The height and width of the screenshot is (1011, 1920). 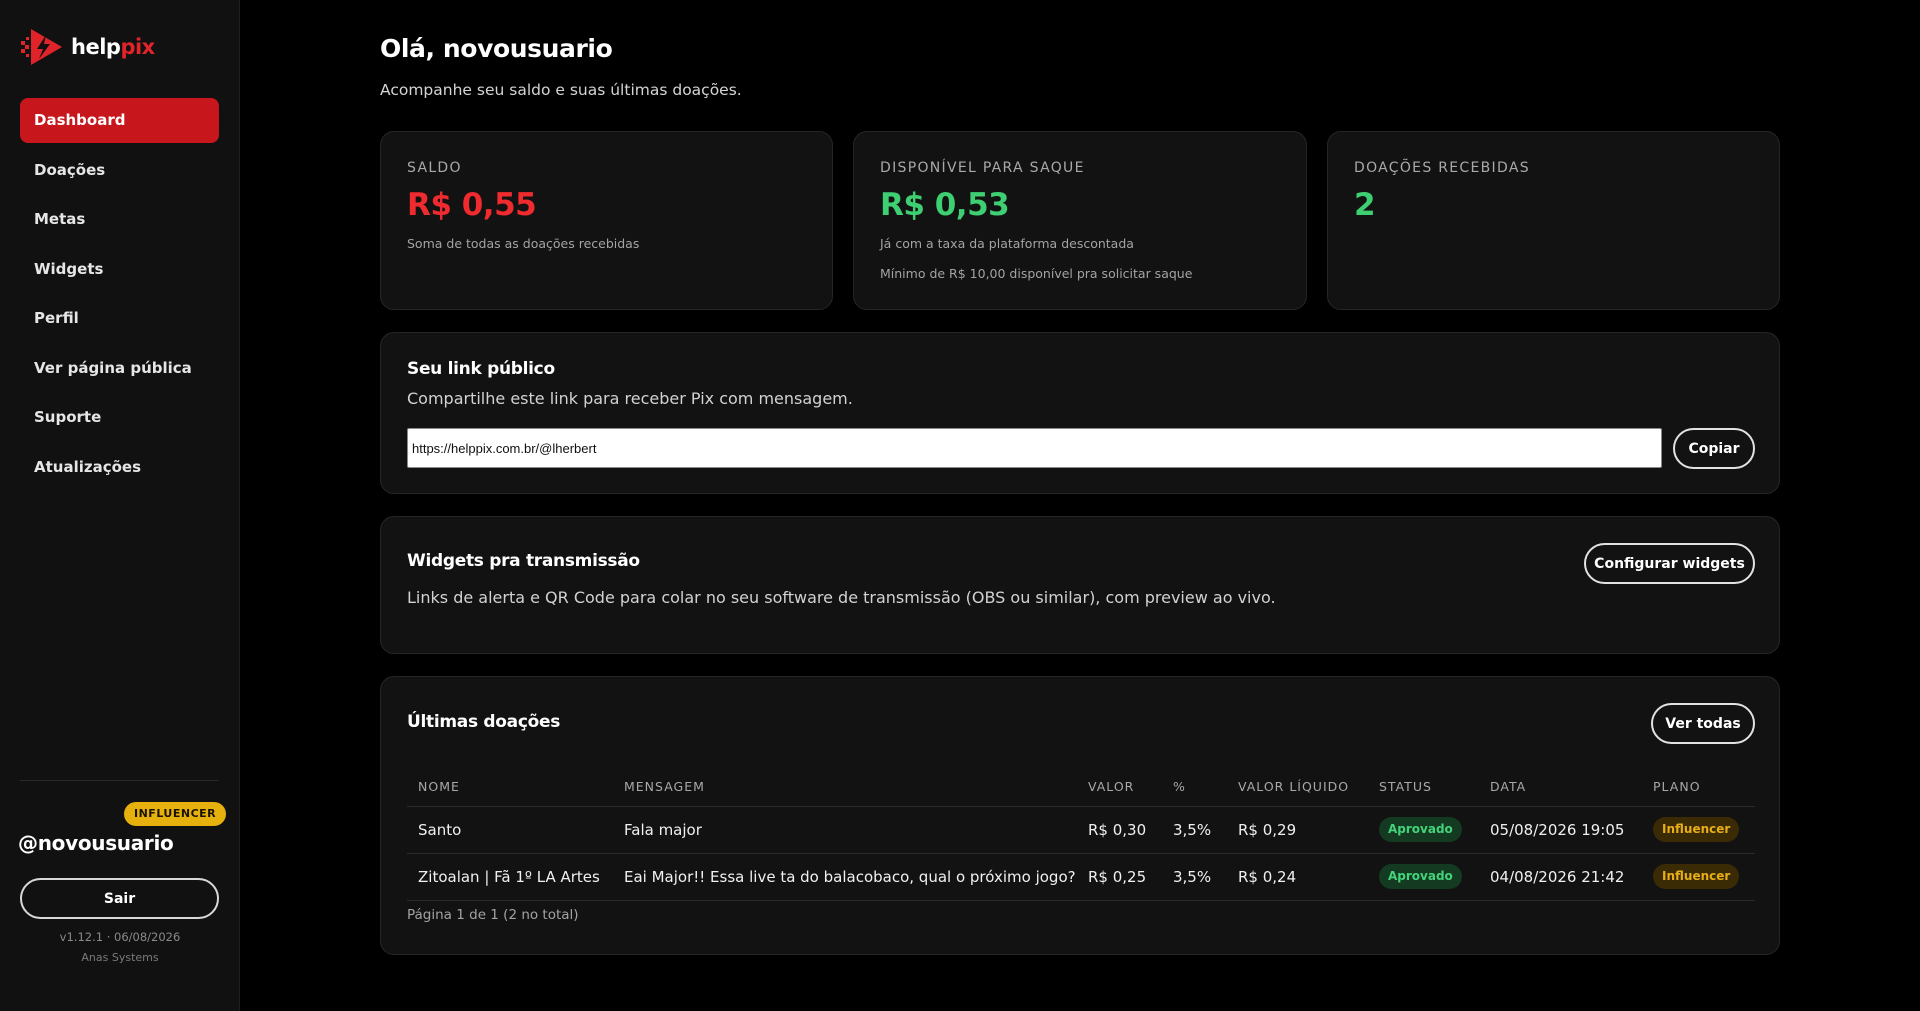 I want to click on col-header-valor-liquido: VALOR LÍQUIDO, so click(x=1297, y=787).